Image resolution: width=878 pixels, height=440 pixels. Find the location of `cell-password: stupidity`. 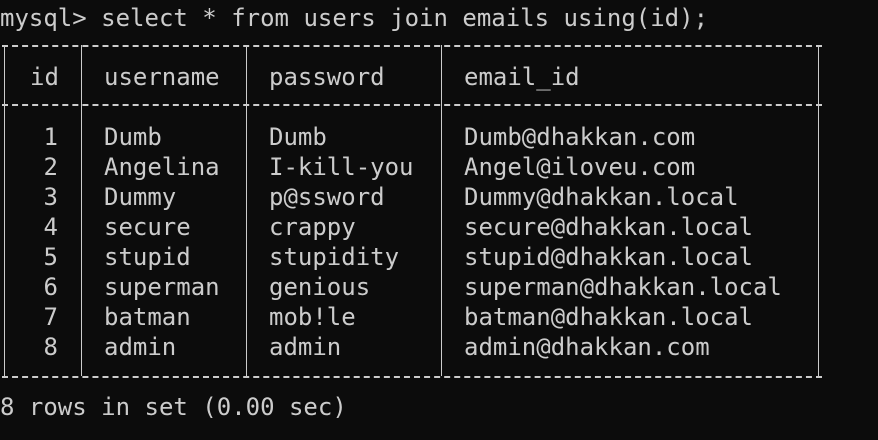

cell-password: stupidity is located at coordinates (334, 257).